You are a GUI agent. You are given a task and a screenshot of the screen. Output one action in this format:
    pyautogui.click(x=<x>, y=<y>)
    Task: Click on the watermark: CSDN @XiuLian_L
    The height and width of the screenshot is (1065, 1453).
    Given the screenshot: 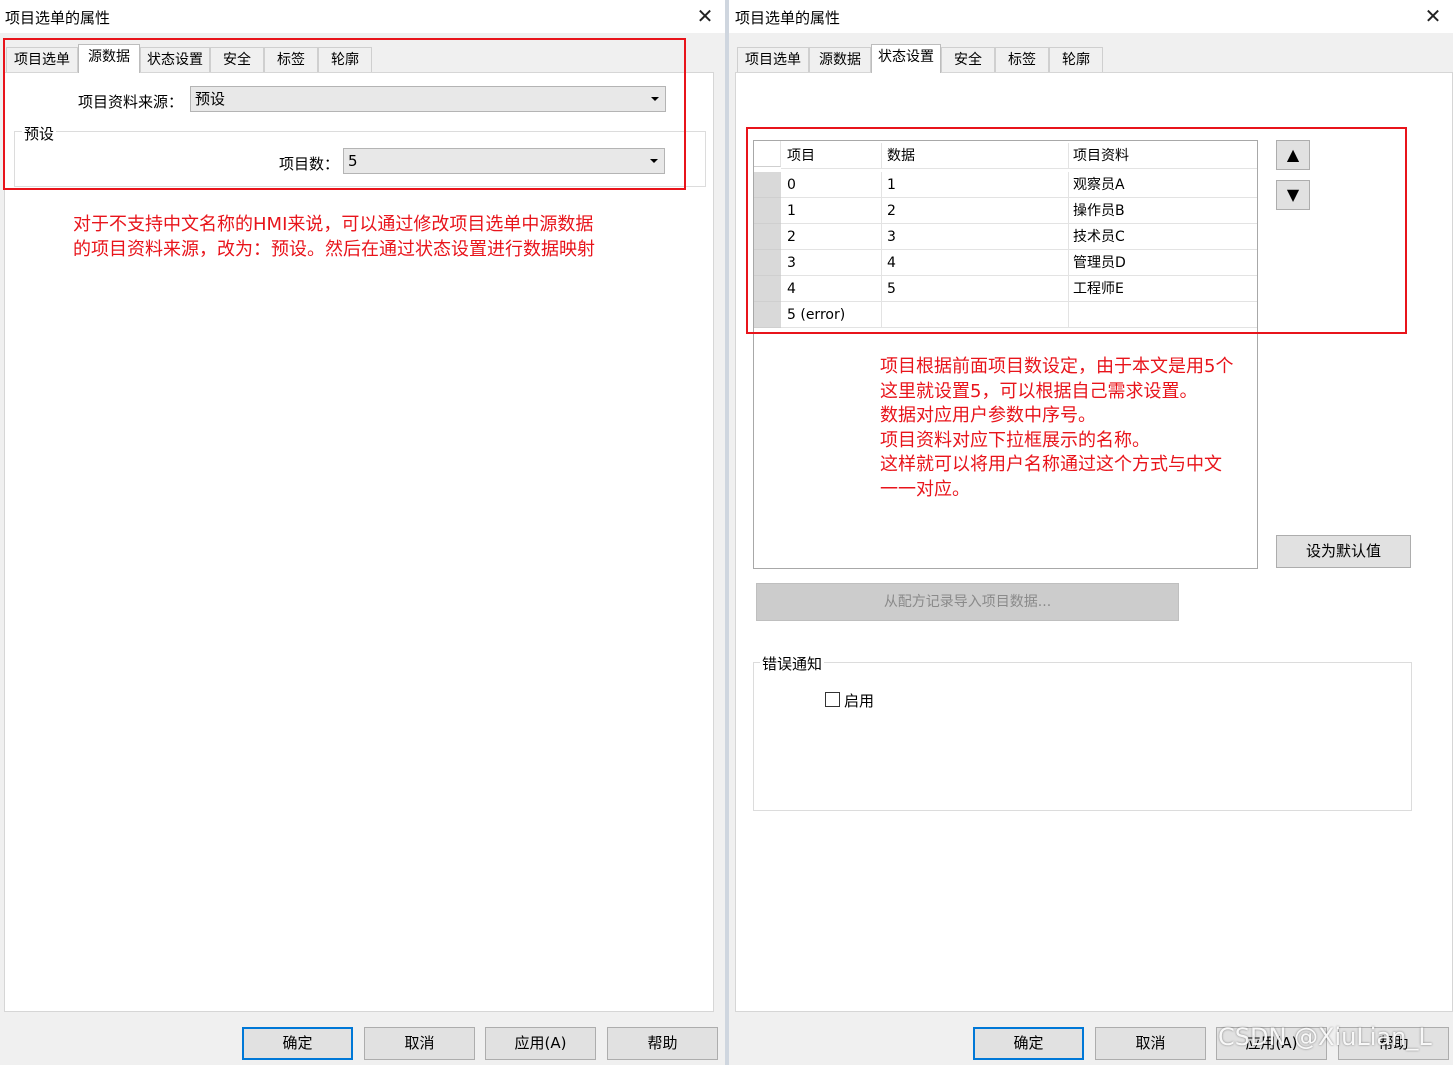 What is the action you would take?
    pyautogui.click(x=1325, y=1037)
    